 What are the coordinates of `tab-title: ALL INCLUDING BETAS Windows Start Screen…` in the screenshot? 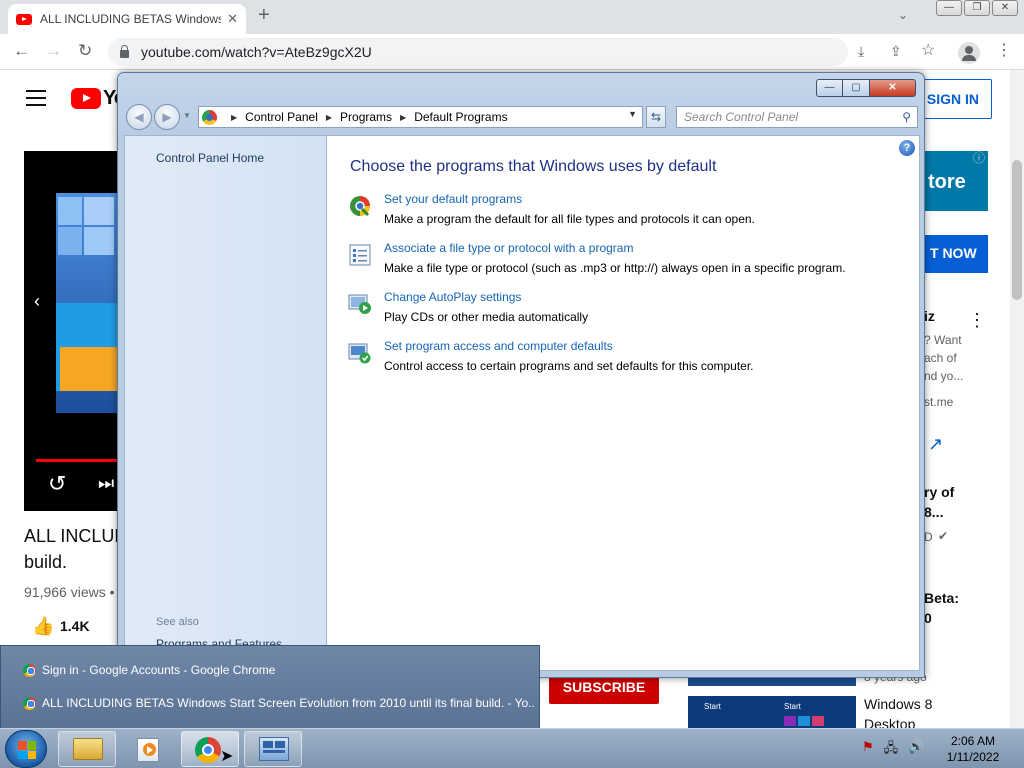 It's located at (131, 19).